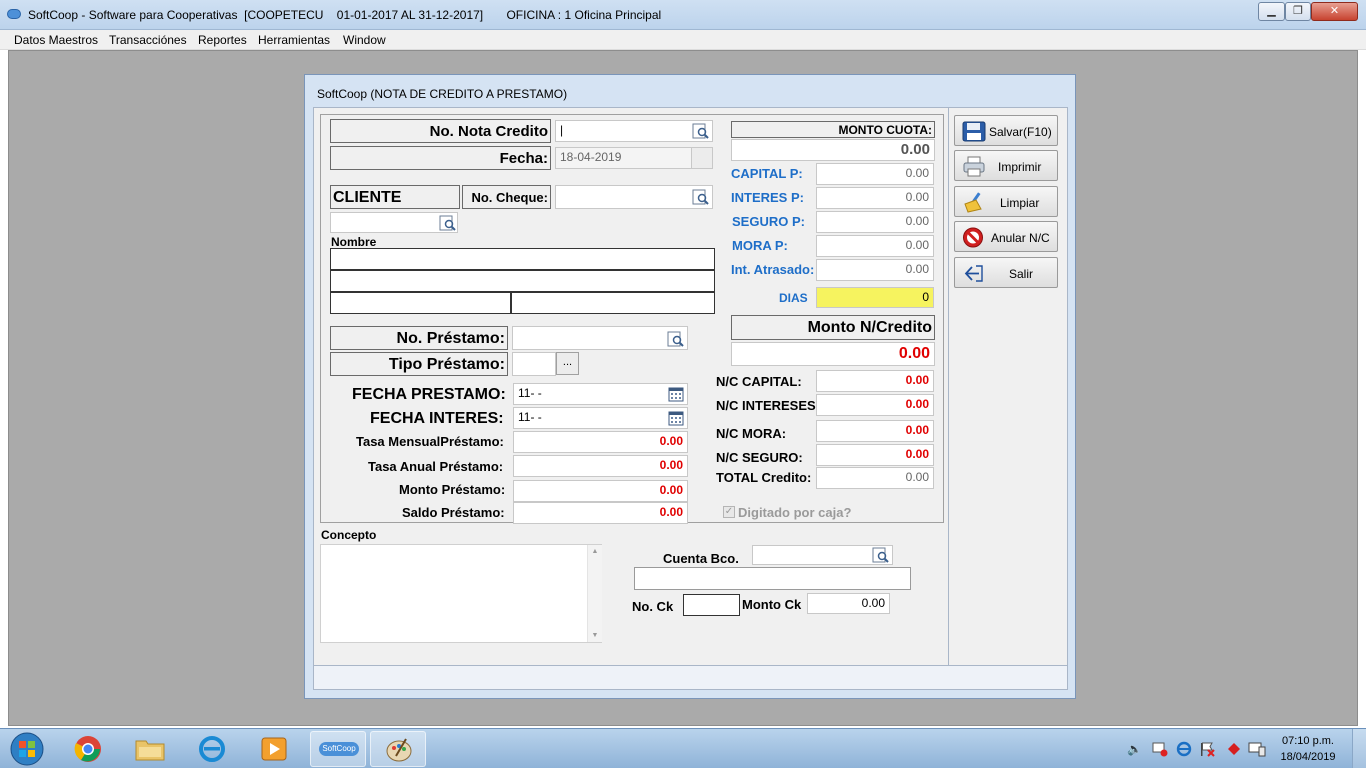  What do you see at coordinates (437, 418) in the screenshot?
I see `fecha-interes-label: FECHA INTERES:` at bounding box center [437, 418].